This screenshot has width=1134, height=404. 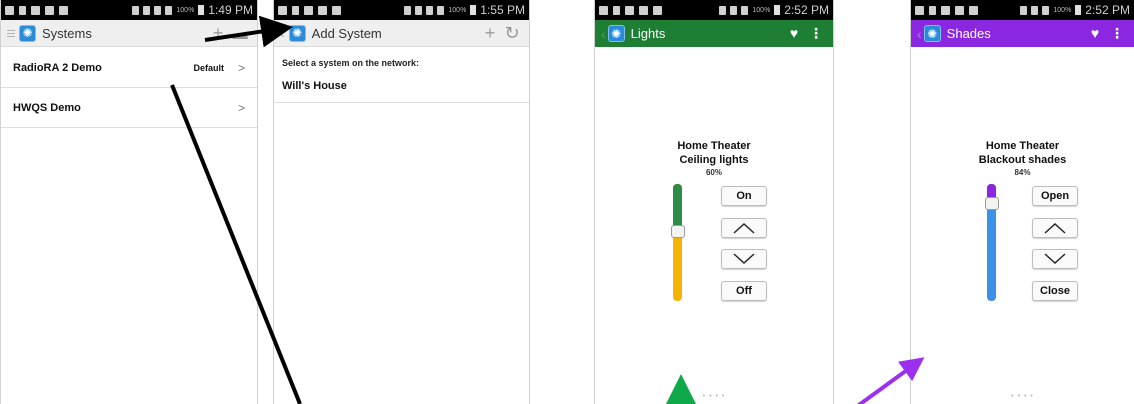 What do you see at coordinates (129, 68) in the screenshot?
I see `system-row-radiora: RadioRA 2 Demo Default >` at bounding box center [129, 68].